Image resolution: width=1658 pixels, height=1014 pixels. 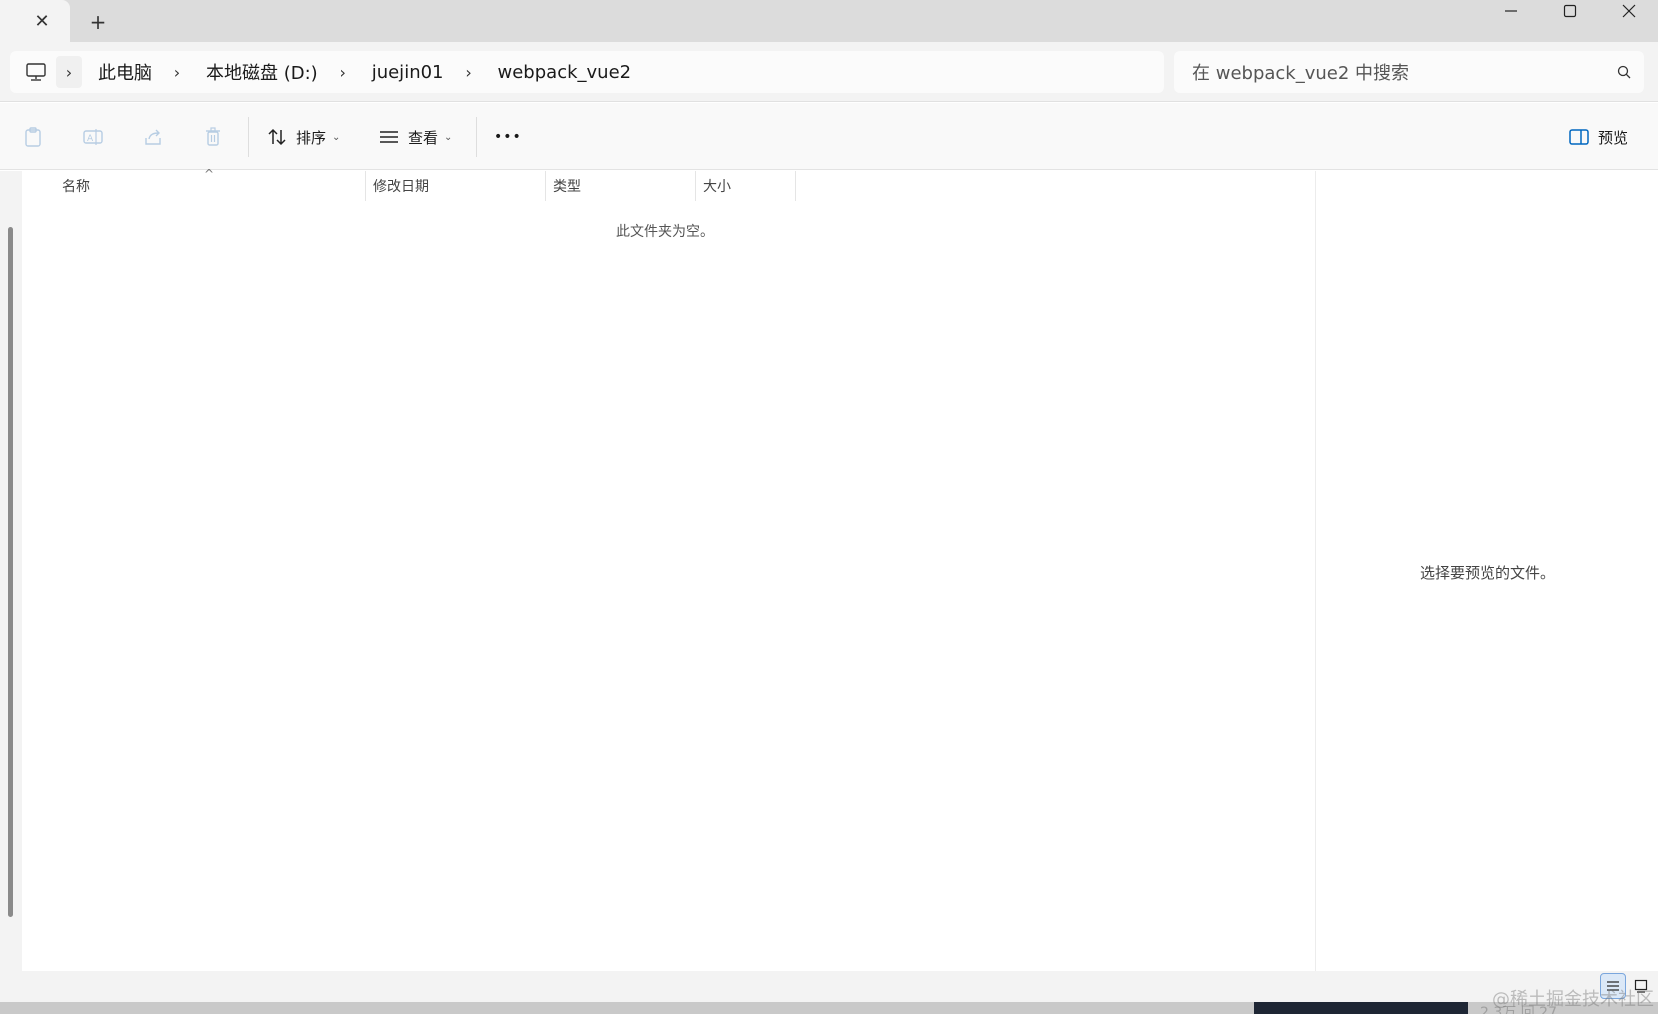 I want to click on navigation-pane, so click(x=11, y=571).